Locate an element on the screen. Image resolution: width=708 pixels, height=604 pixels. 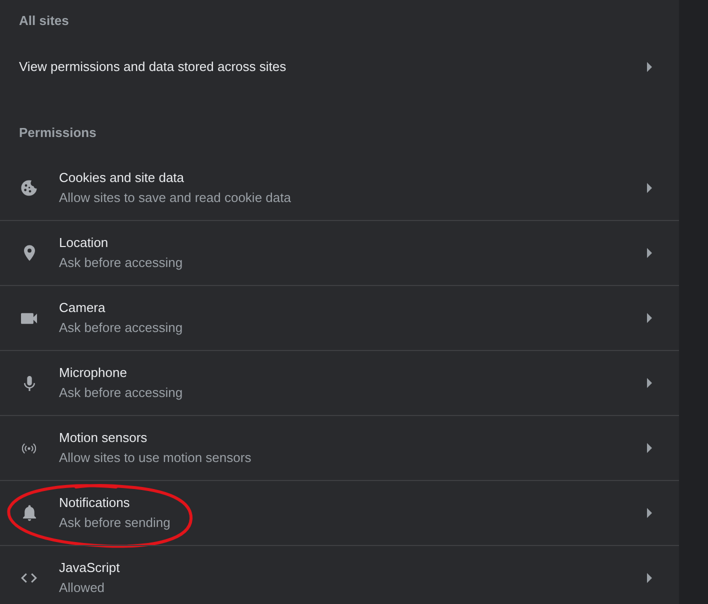
permission-title: JavaScript is located at coordinates (89, 568).